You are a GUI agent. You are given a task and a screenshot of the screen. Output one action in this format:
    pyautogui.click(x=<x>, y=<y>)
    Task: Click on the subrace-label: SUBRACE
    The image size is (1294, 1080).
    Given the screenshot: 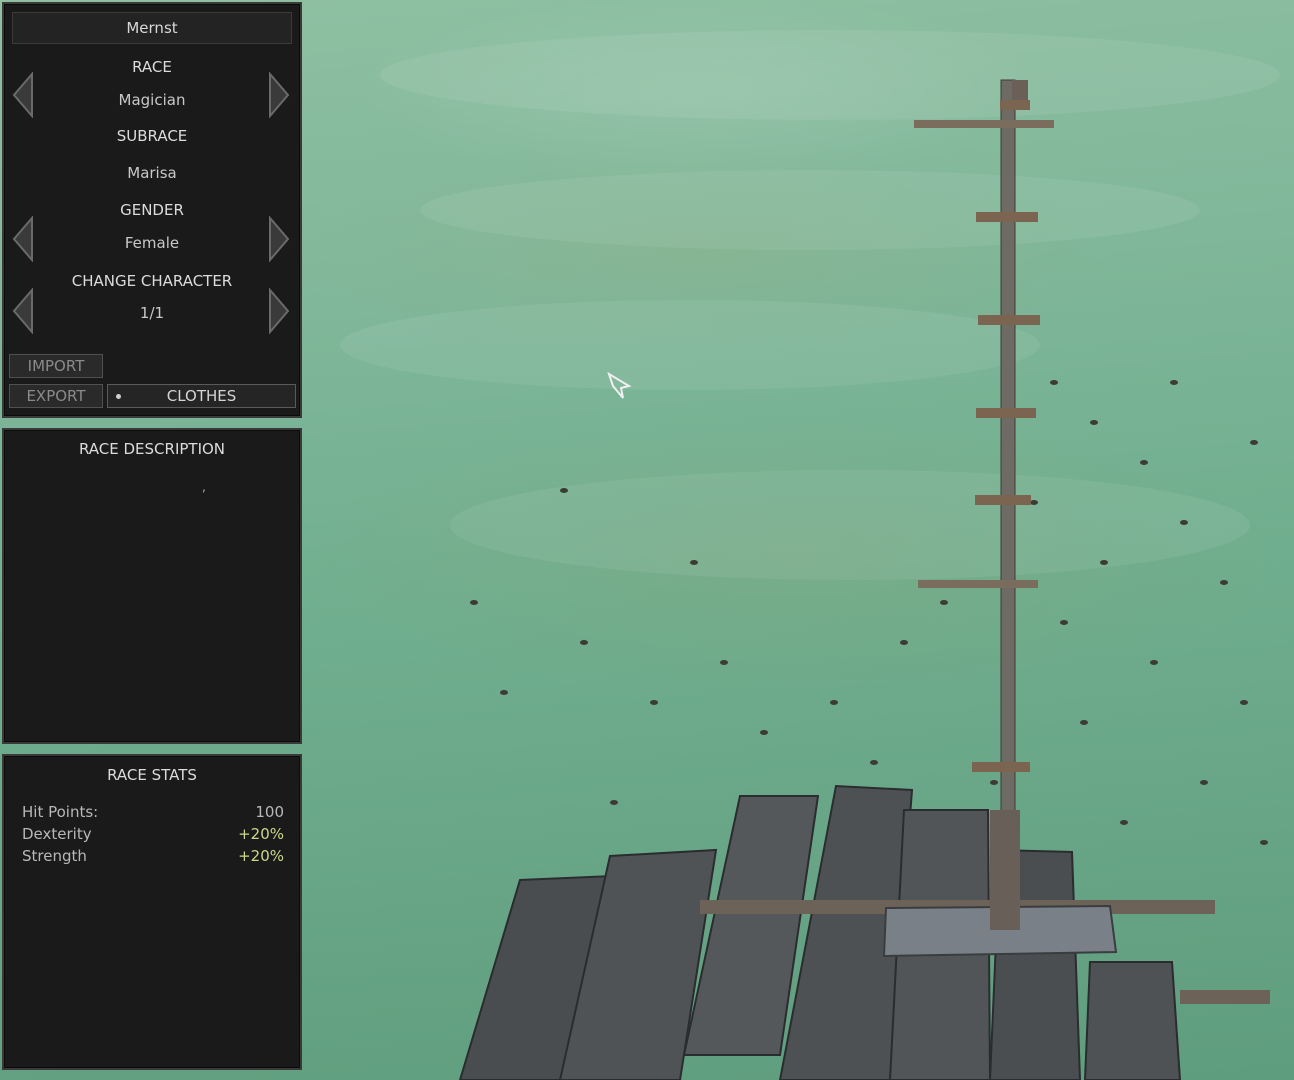 What is the action you would take?
    pyautogui.click(x=152, y=136)
    